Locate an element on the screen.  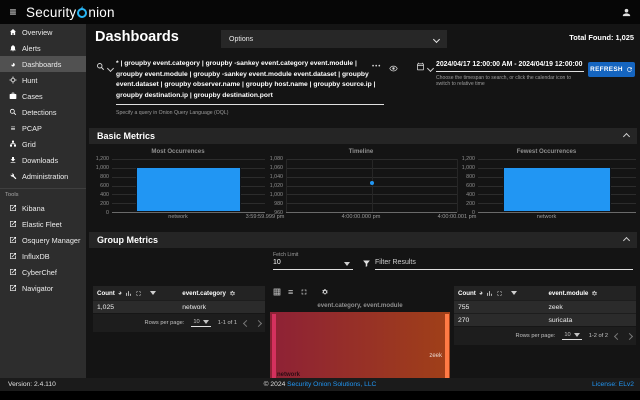
sidebar-item-detections: Detections is located at coordinates (43, 112).